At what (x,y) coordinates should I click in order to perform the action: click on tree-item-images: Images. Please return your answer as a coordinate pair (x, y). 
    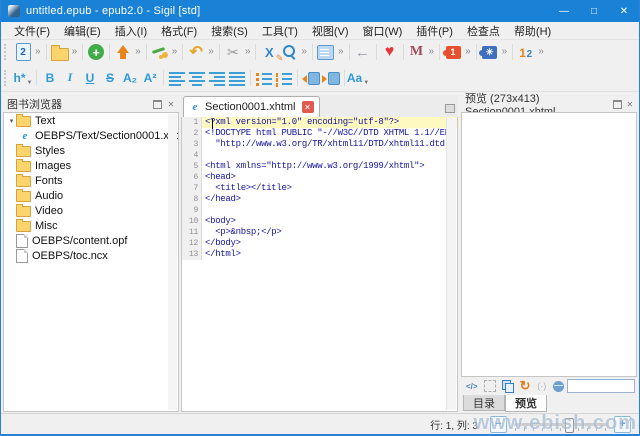
    Looking at the image, I should click on (91, 165).